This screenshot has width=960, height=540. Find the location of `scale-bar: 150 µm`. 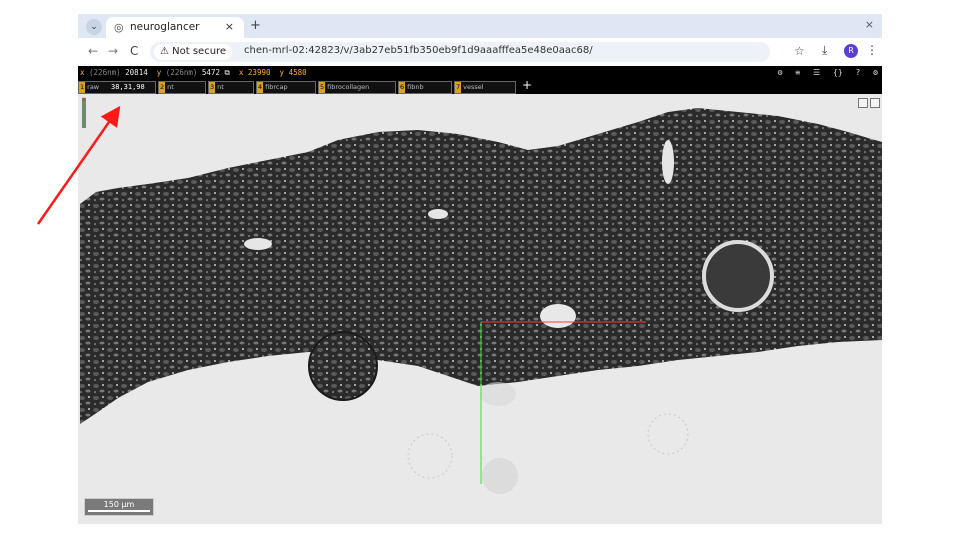

scale-bar: 150 µm is located at coordinates (119, 507).